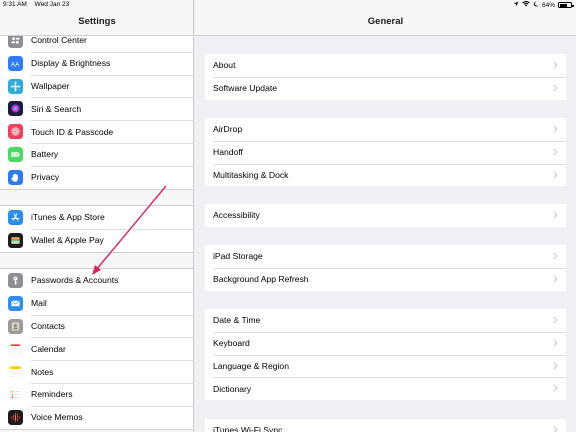  What do you see at coordinates (68, 217) in the screenshot?
I see `sidebar-item-label: iTunes & App Store` at bounding box center [68, 217].